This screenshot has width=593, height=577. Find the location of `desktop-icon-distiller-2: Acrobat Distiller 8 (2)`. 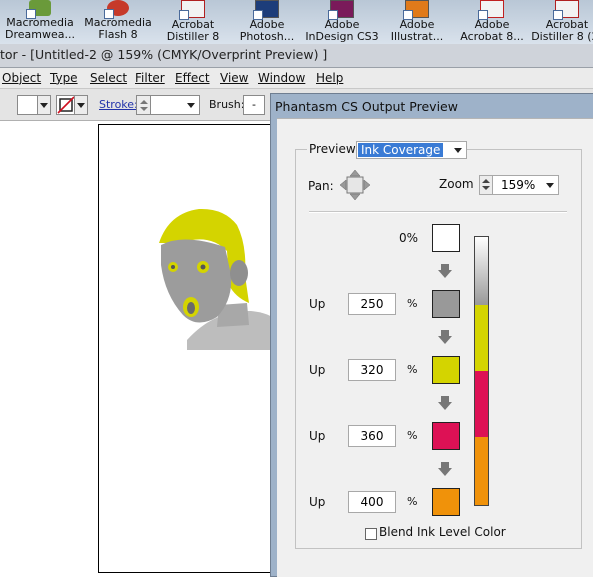

desktop-icon-distiller-2: Acrobat Distiller 8 (2) is located at coordinates (560, 21).